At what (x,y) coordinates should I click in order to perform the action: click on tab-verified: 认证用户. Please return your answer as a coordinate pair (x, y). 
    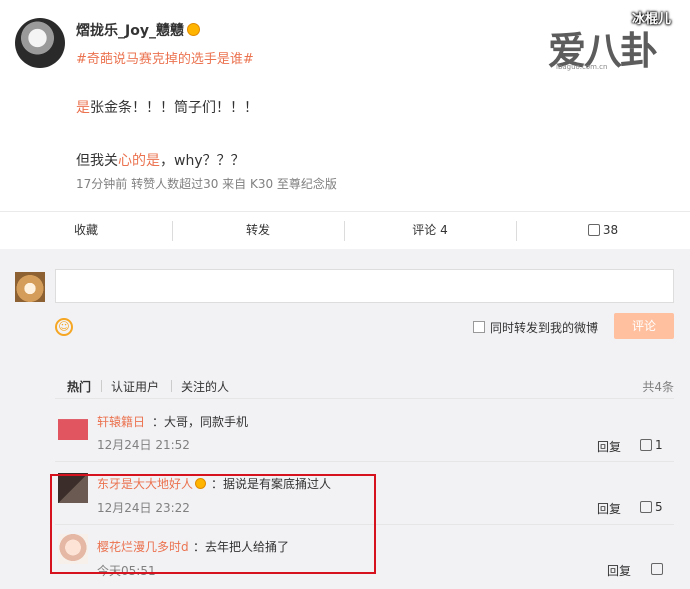
    Looking at the image, I should click on (135, 386).